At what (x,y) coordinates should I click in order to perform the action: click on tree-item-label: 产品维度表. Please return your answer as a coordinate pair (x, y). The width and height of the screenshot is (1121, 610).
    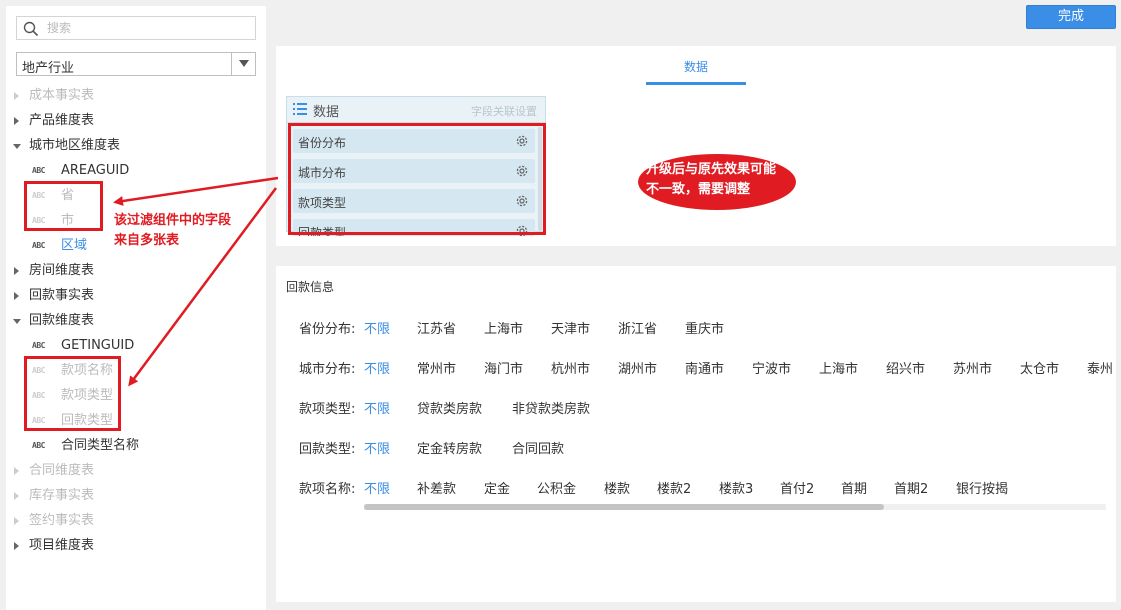
    Looking at the image, I should click on (62, 120).